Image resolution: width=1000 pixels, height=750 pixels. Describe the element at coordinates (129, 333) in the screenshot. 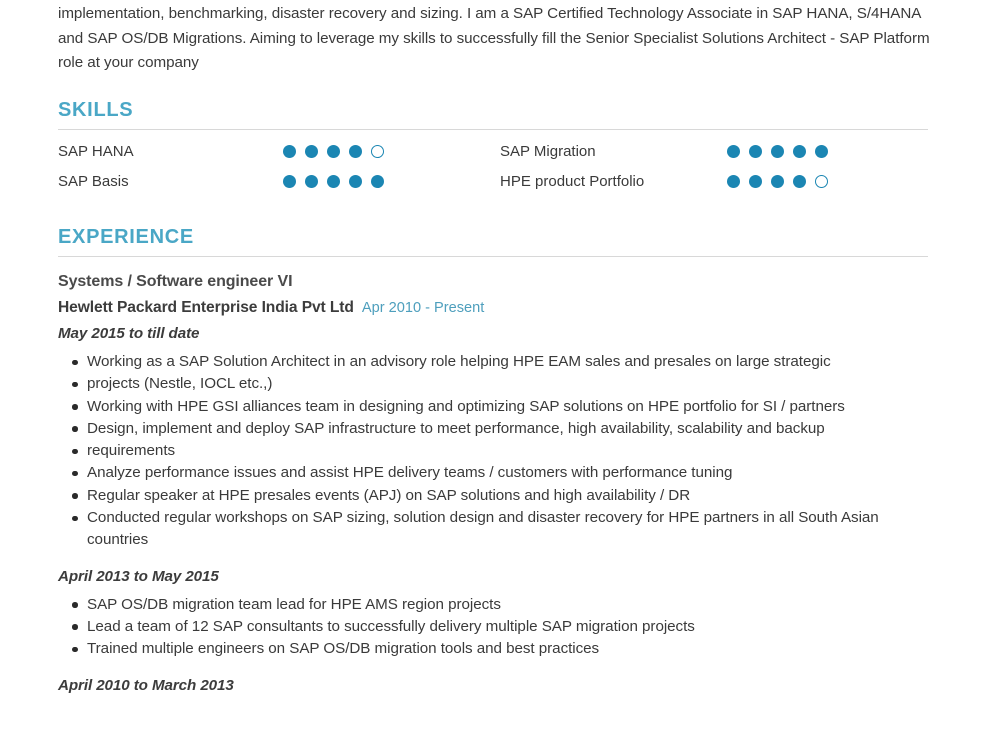

I see `experience-period-label: May 2015 to till date` at that location.